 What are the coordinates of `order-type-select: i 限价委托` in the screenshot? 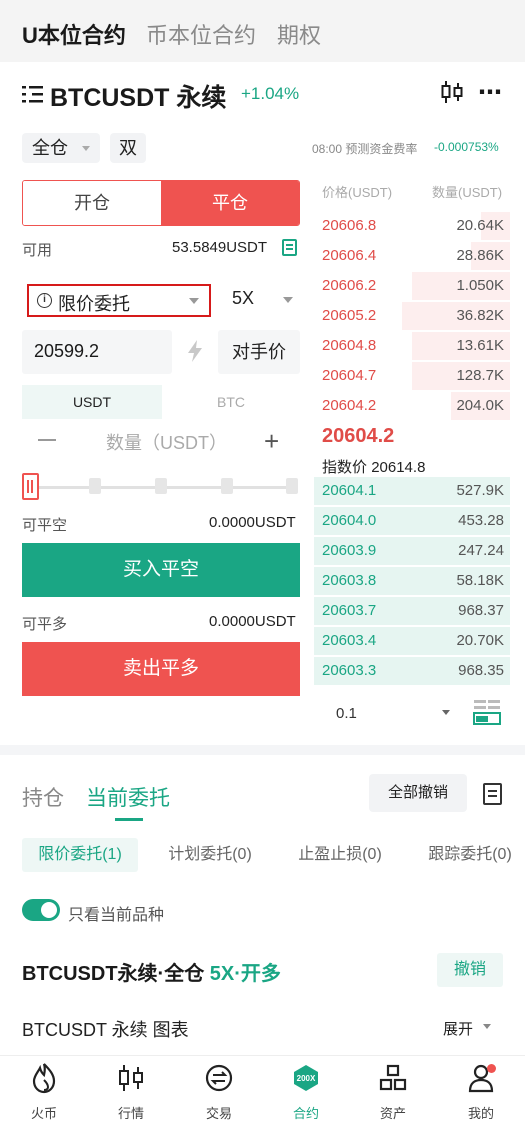 It's located at (119, 300).